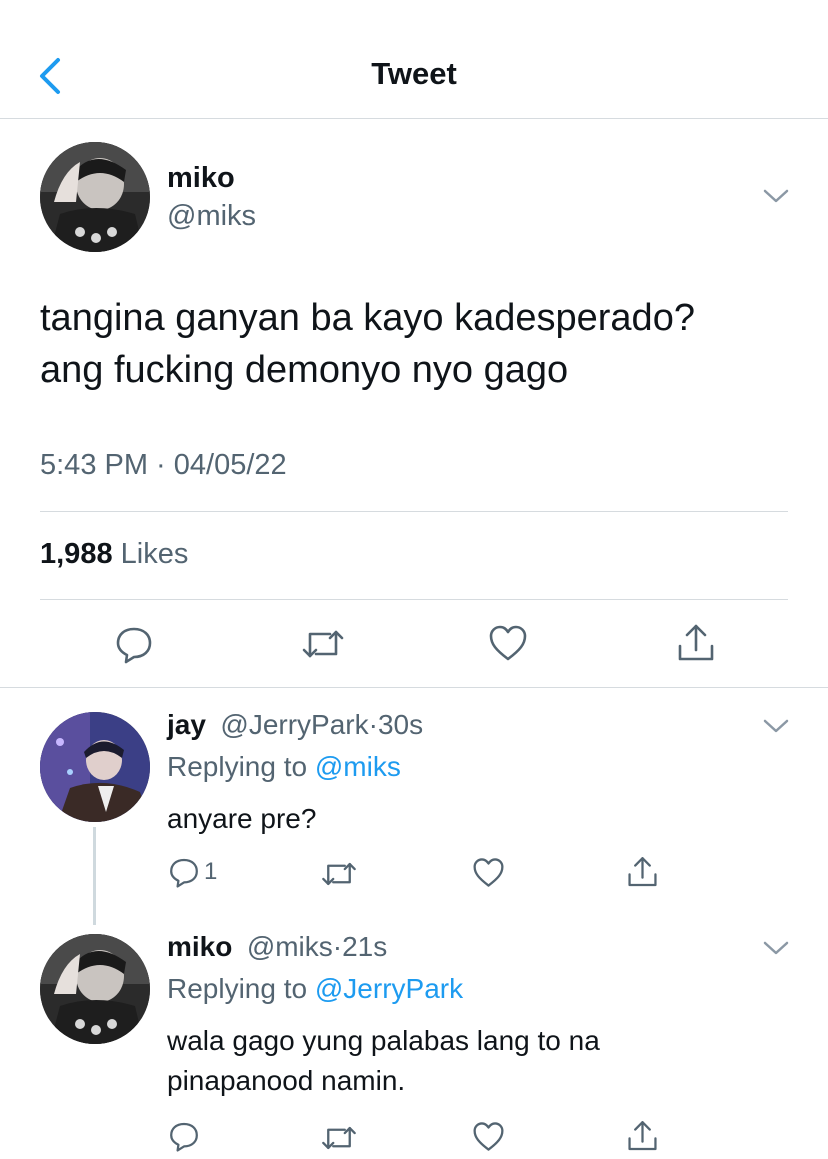 This screenshot has height=1159, width=828. I want to click on reply-time: 30s, so click(400, 724).